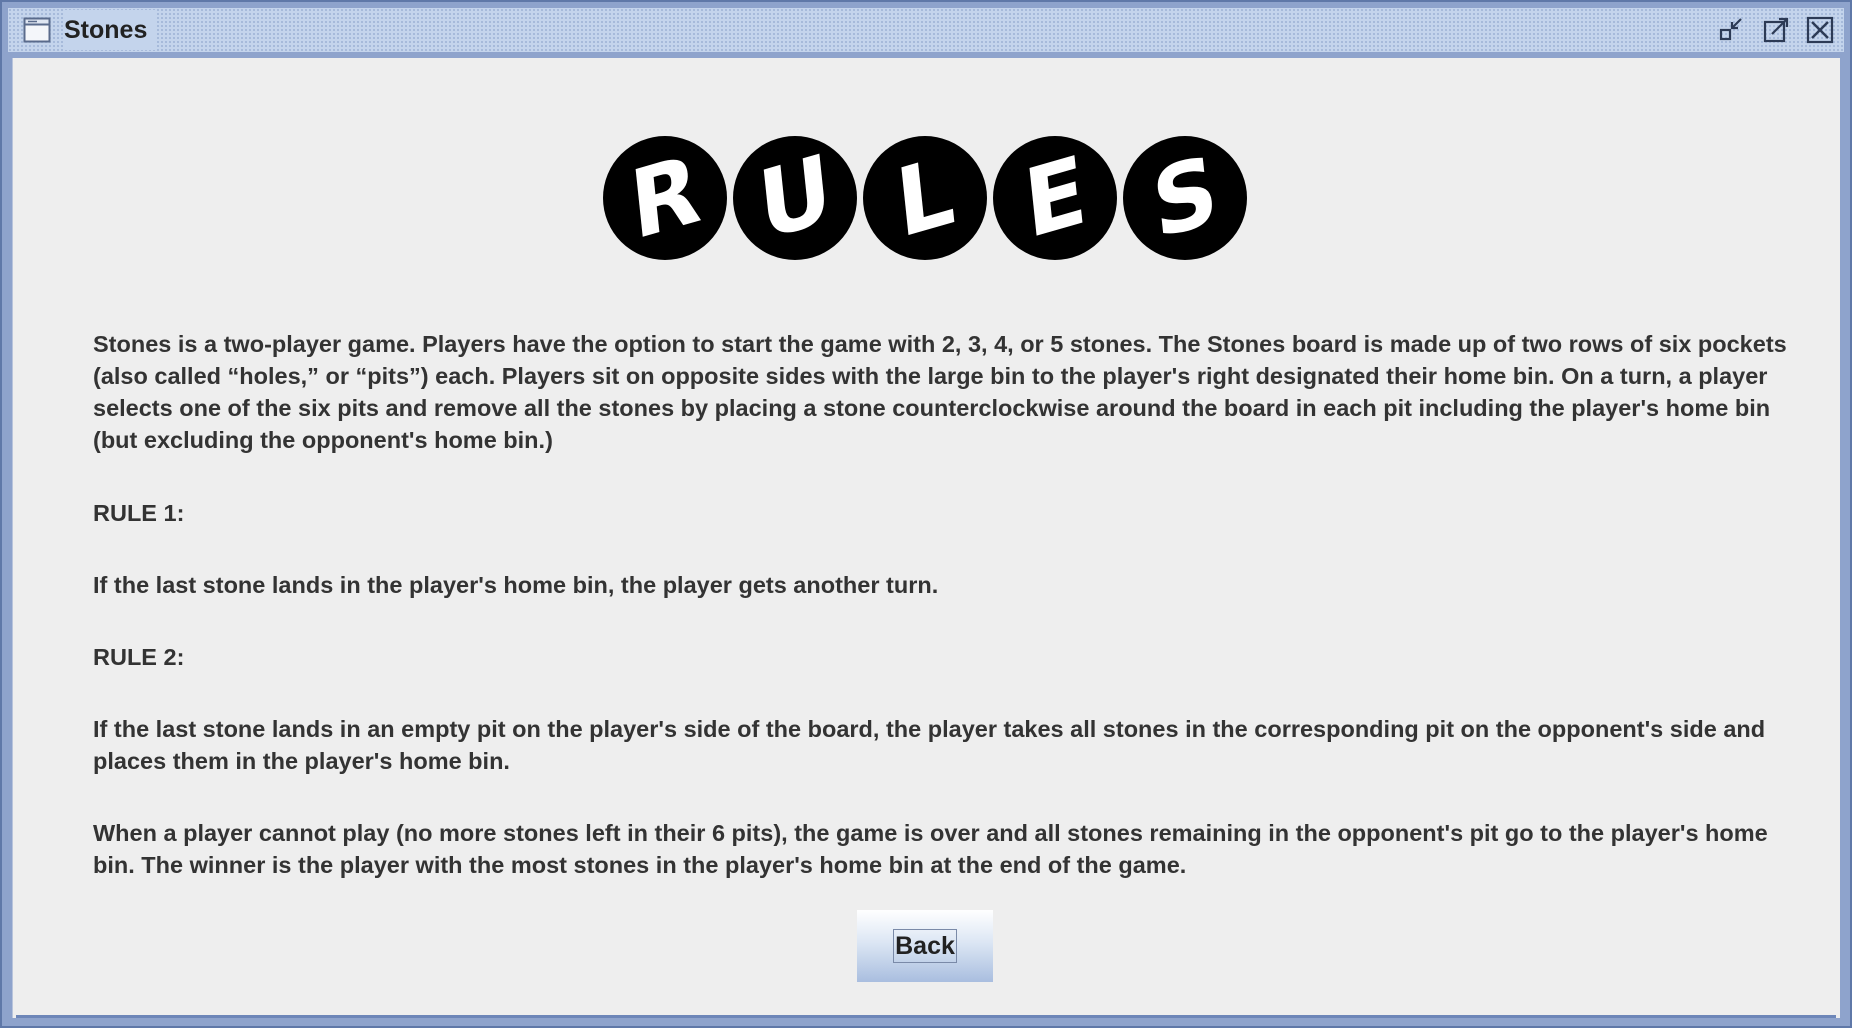 The width and height of the screenshot is (1852, 1028). What do you see at coordinates (1732, 30) in the screenshot?
I see `minimize-icon` at bounding box center [1732, 30].